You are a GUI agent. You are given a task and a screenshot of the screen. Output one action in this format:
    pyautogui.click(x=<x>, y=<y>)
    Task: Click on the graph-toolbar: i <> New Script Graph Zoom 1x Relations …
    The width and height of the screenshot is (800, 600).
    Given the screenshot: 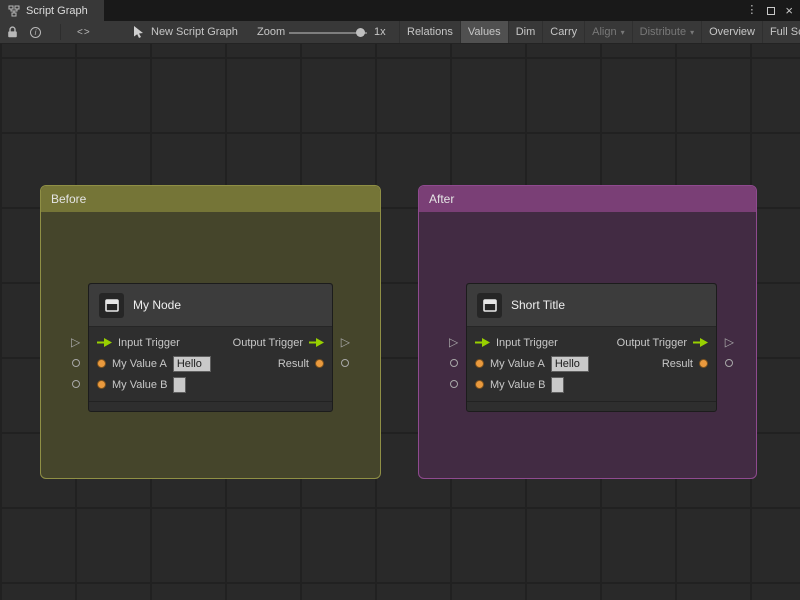 What is the action you would take?
    pyautogui.click(x=400, y=32)
    